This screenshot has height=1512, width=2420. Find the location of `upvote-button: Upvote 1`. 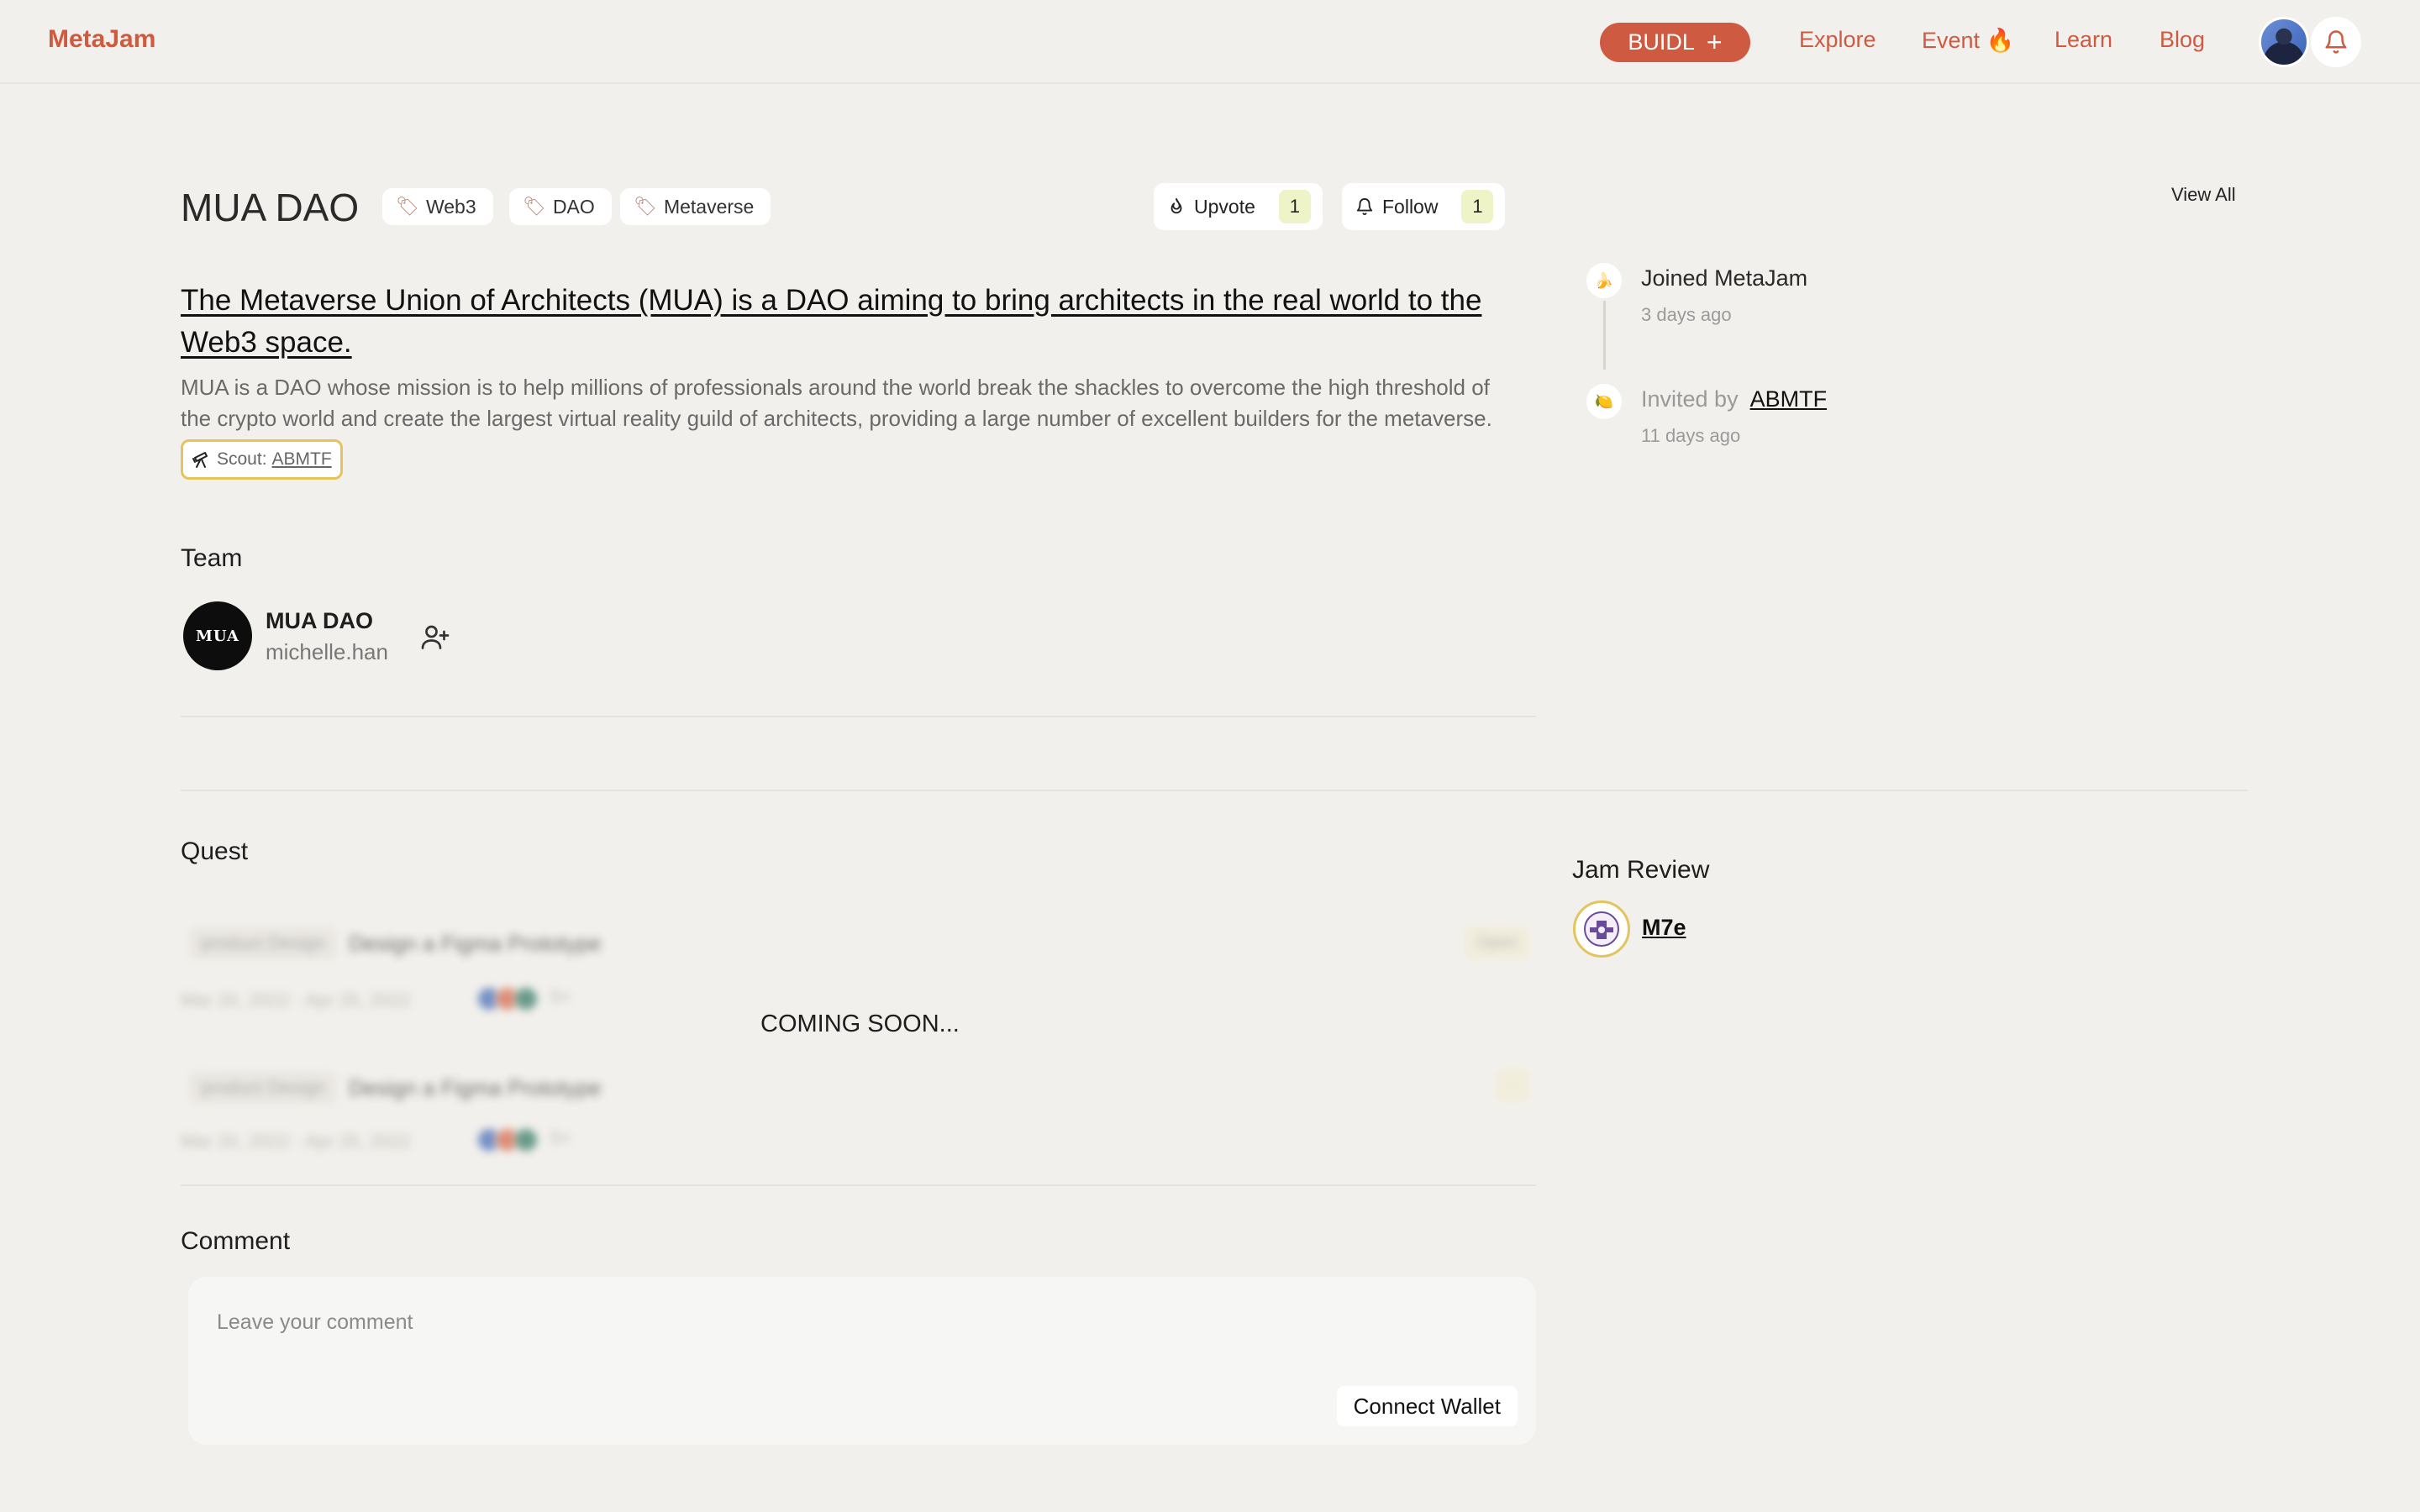

upvote-button: Upvote 1 is located at coordinates (1238, 206).